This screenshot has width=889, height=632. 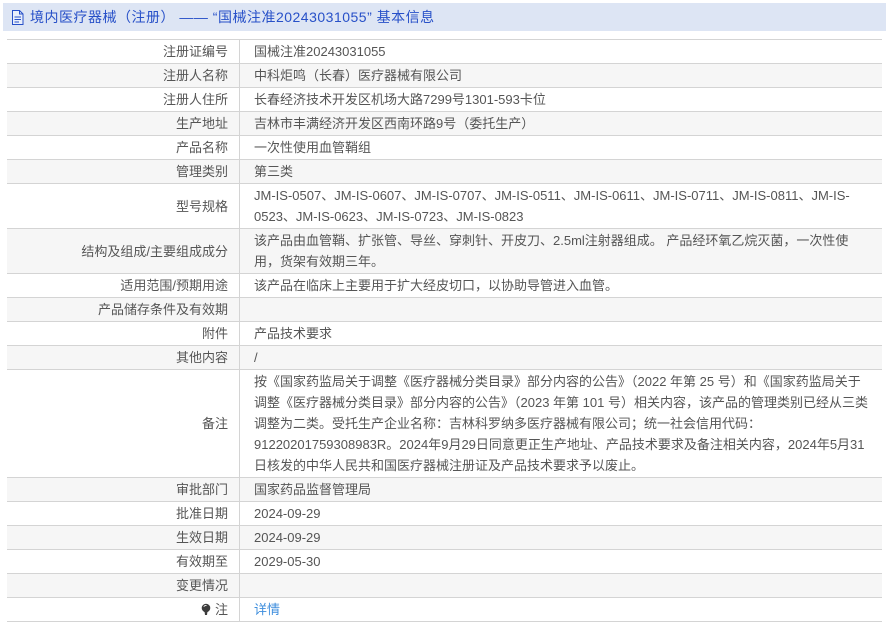 I want to click on row-label: 适用范围/预期用途, so click(x=123, y=285).